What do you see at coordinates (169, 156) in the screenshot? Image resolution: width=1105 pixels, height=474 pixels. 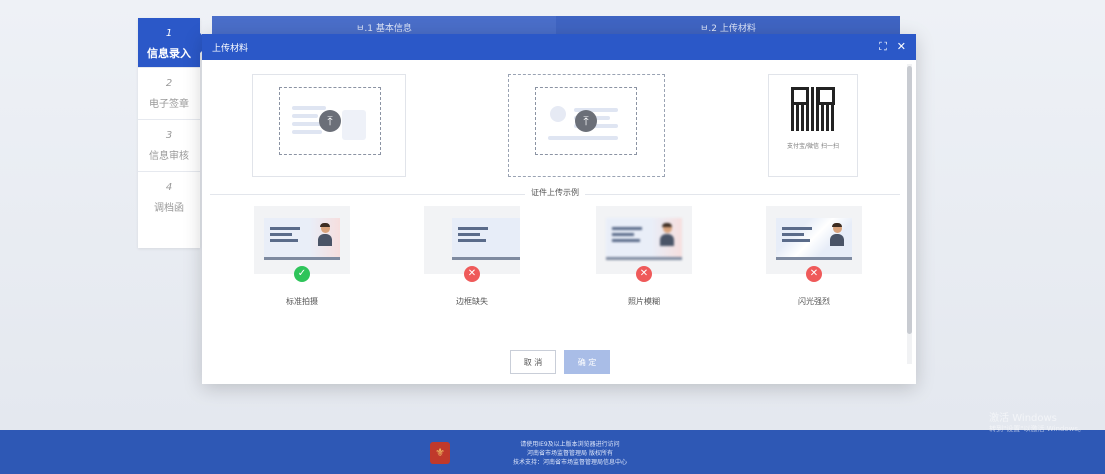 I see `step-label: 信息审核` at bounding box center [169, 156].